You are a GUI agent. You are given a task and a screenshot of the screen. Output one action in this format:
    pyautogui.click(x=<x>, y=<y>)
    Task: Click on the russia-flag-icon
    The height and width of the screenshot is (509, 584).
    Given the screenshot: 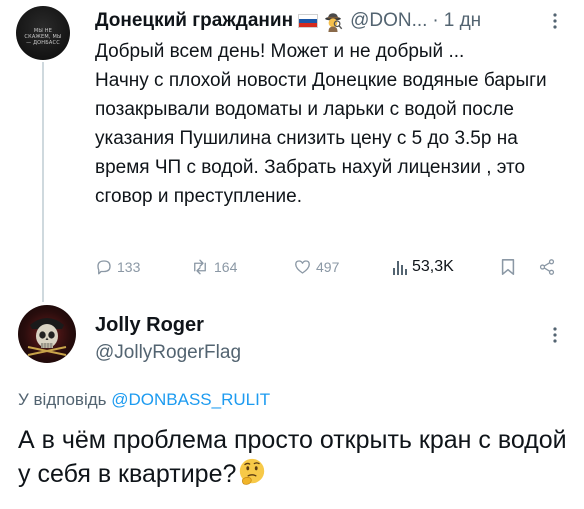 What is the action you would take?
    pyautogui.click(x=308, y=21)
    